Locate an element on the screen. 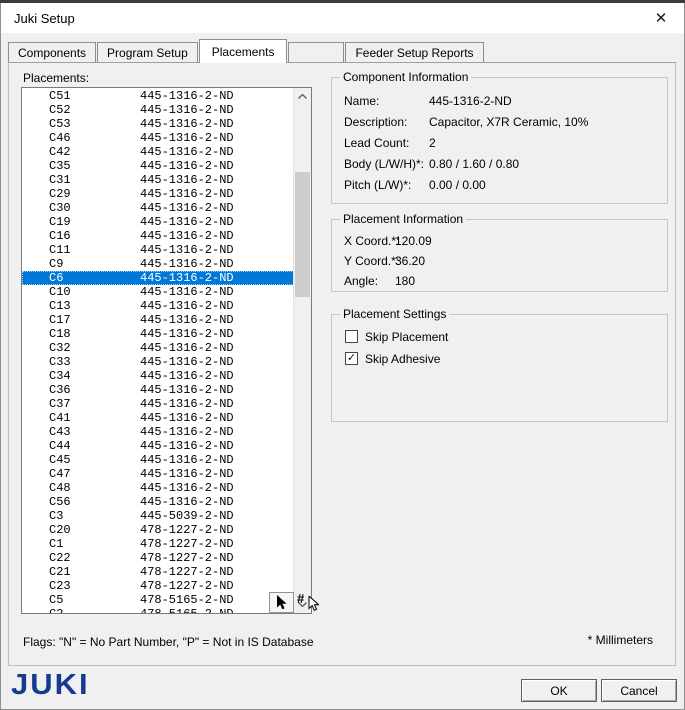 The width and height of the screenshot is (685, 710). placements-list-label: Placements: is located at coordinates (56, 78).